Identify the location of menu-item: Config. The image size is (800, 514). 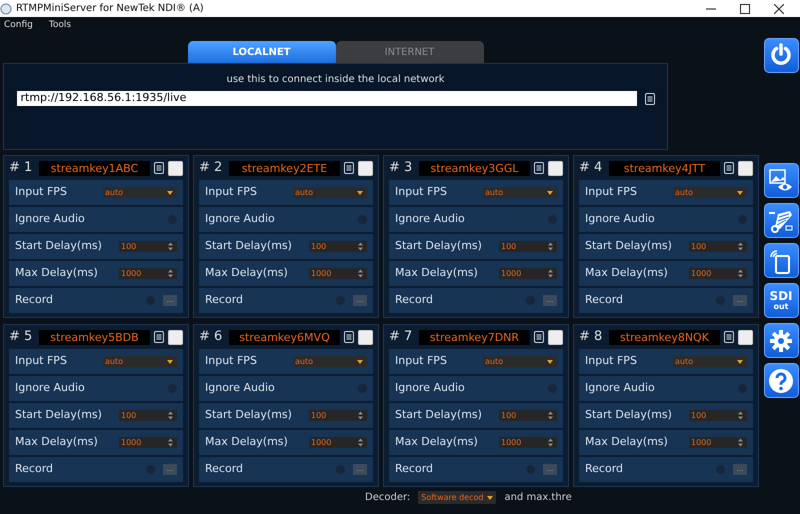
(18, 26).